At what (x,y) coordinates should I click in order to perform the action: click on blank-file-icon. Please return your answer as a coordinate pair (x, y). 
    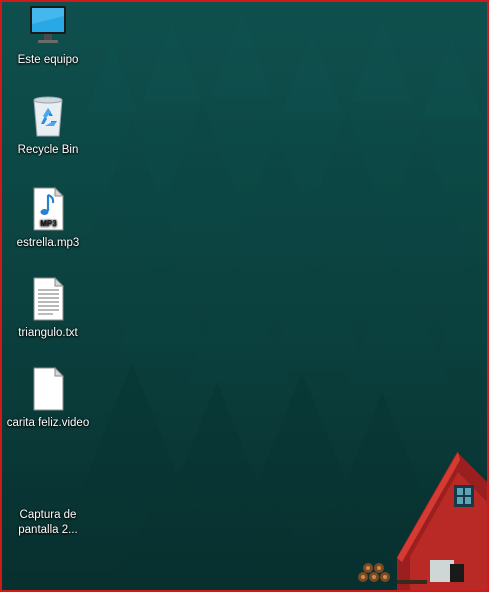
    Looking at the image, I should click on (49, 389).